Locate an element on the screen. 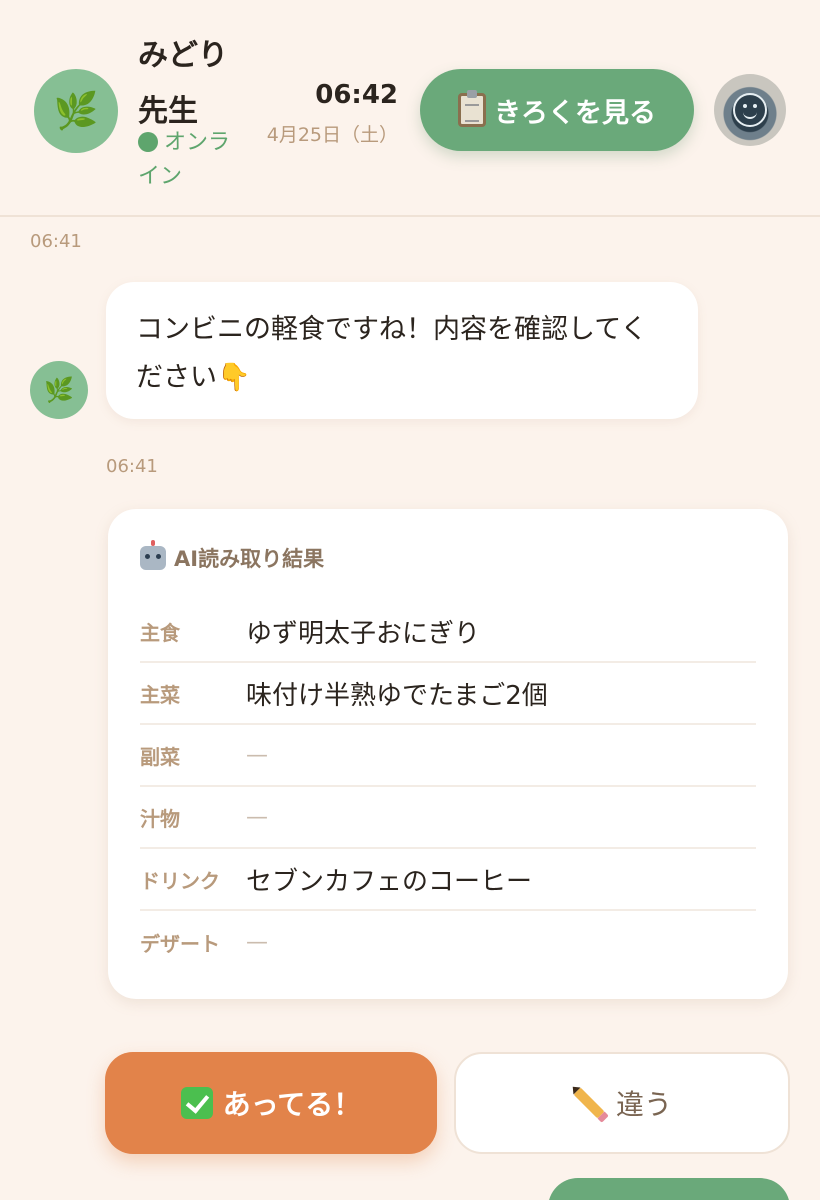  view-records-button: きろくを見る is located at coordinates (557, 110).